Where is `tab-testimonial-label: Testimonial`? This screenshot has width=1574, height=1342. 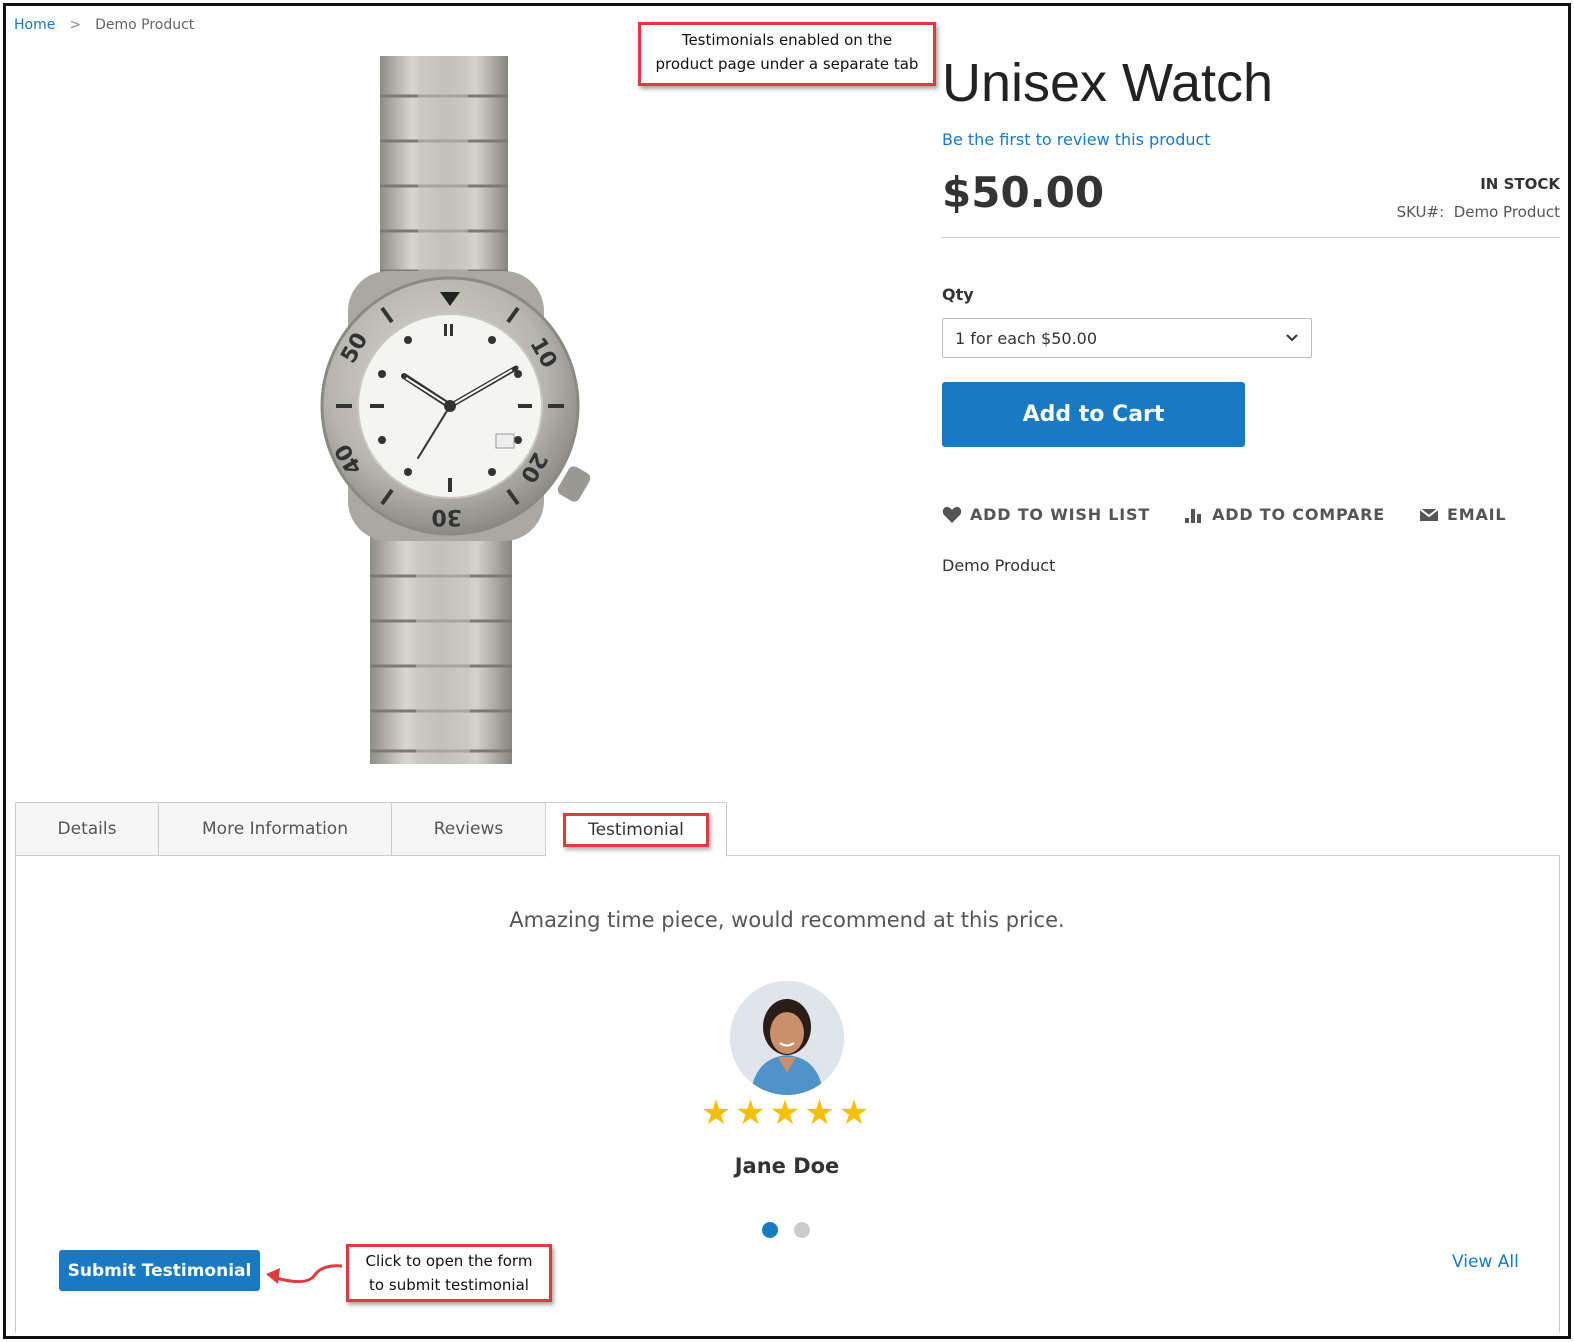 tab-testimonial-label: Testimonial is located at coordinates (636, 829).